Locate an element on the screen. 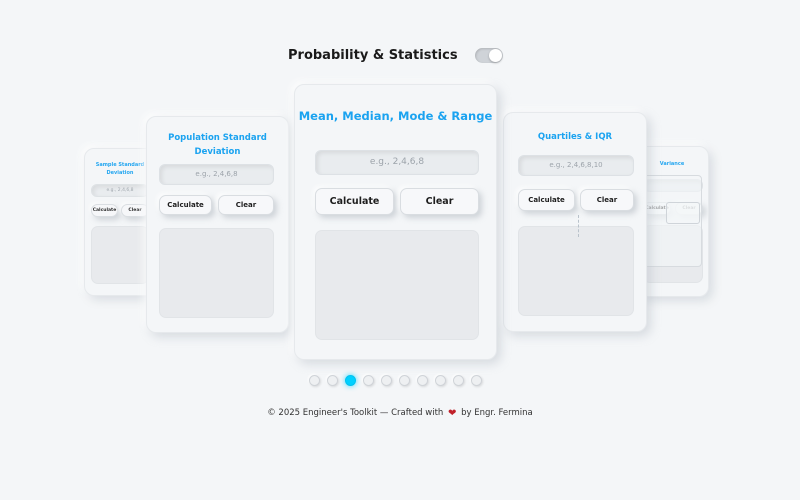  toggle-knob is located at coordinates (495, 55).